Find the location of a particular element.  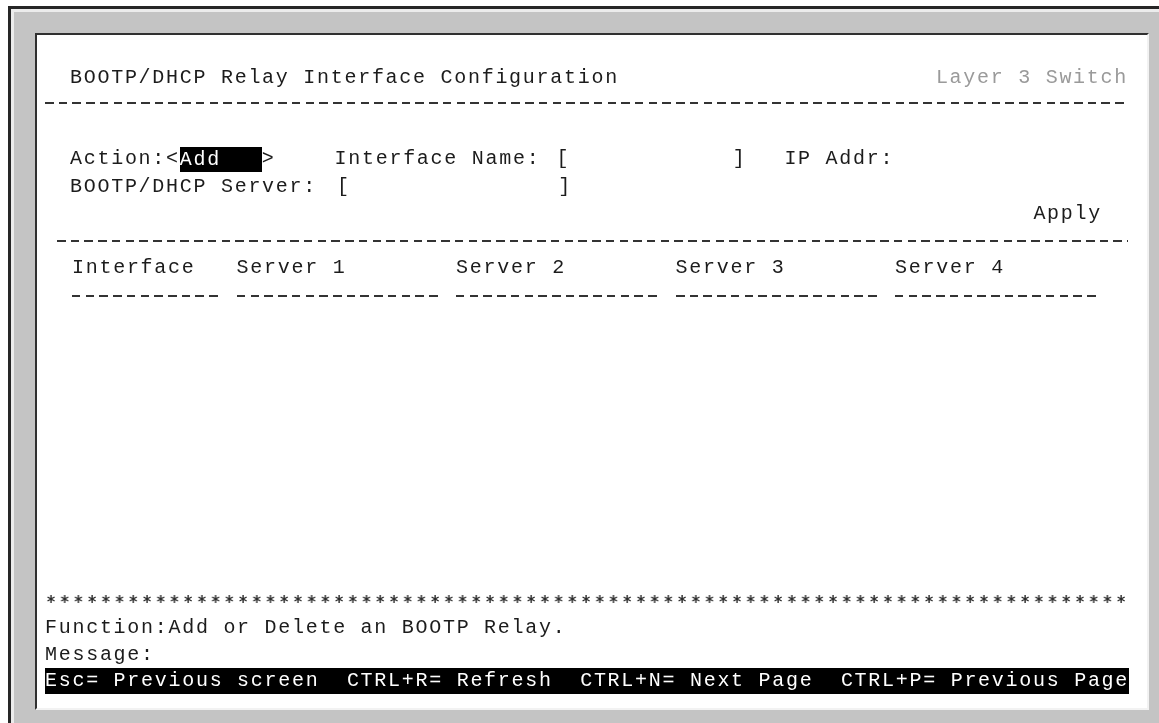

field-label: BOOTP/DHCP Server: is located at coordinates (193, 187).